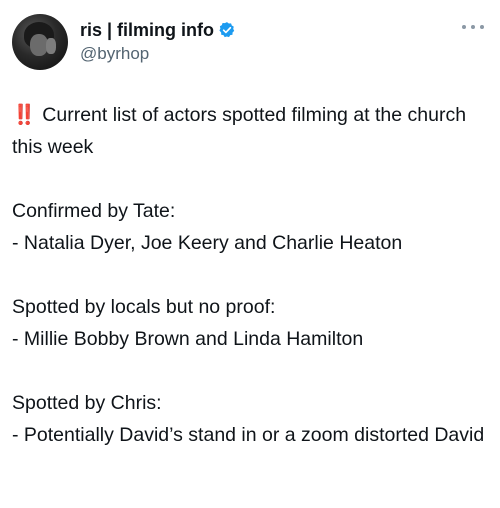  I want to click on locals-heading: Spotted by locals but no proof:, so click(144, 307).